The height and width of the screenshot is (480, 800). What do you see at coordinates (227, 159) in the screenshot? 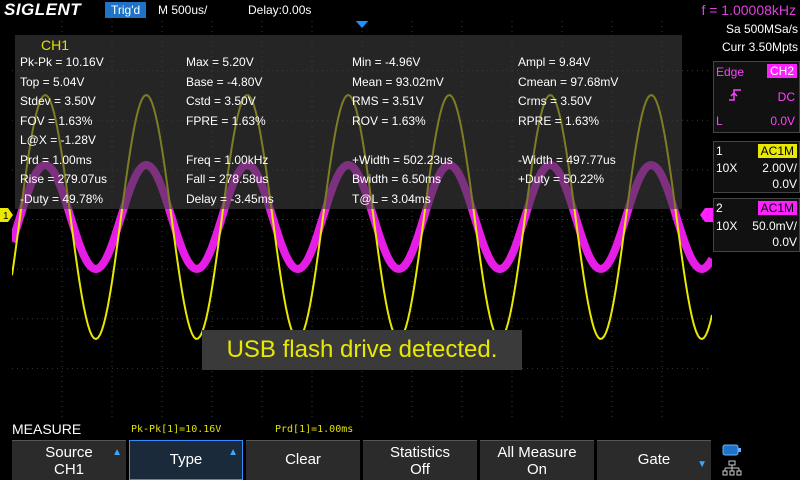
I see `measurement-value: Freq = 1.00kHz` at bounding box center [227, 159].